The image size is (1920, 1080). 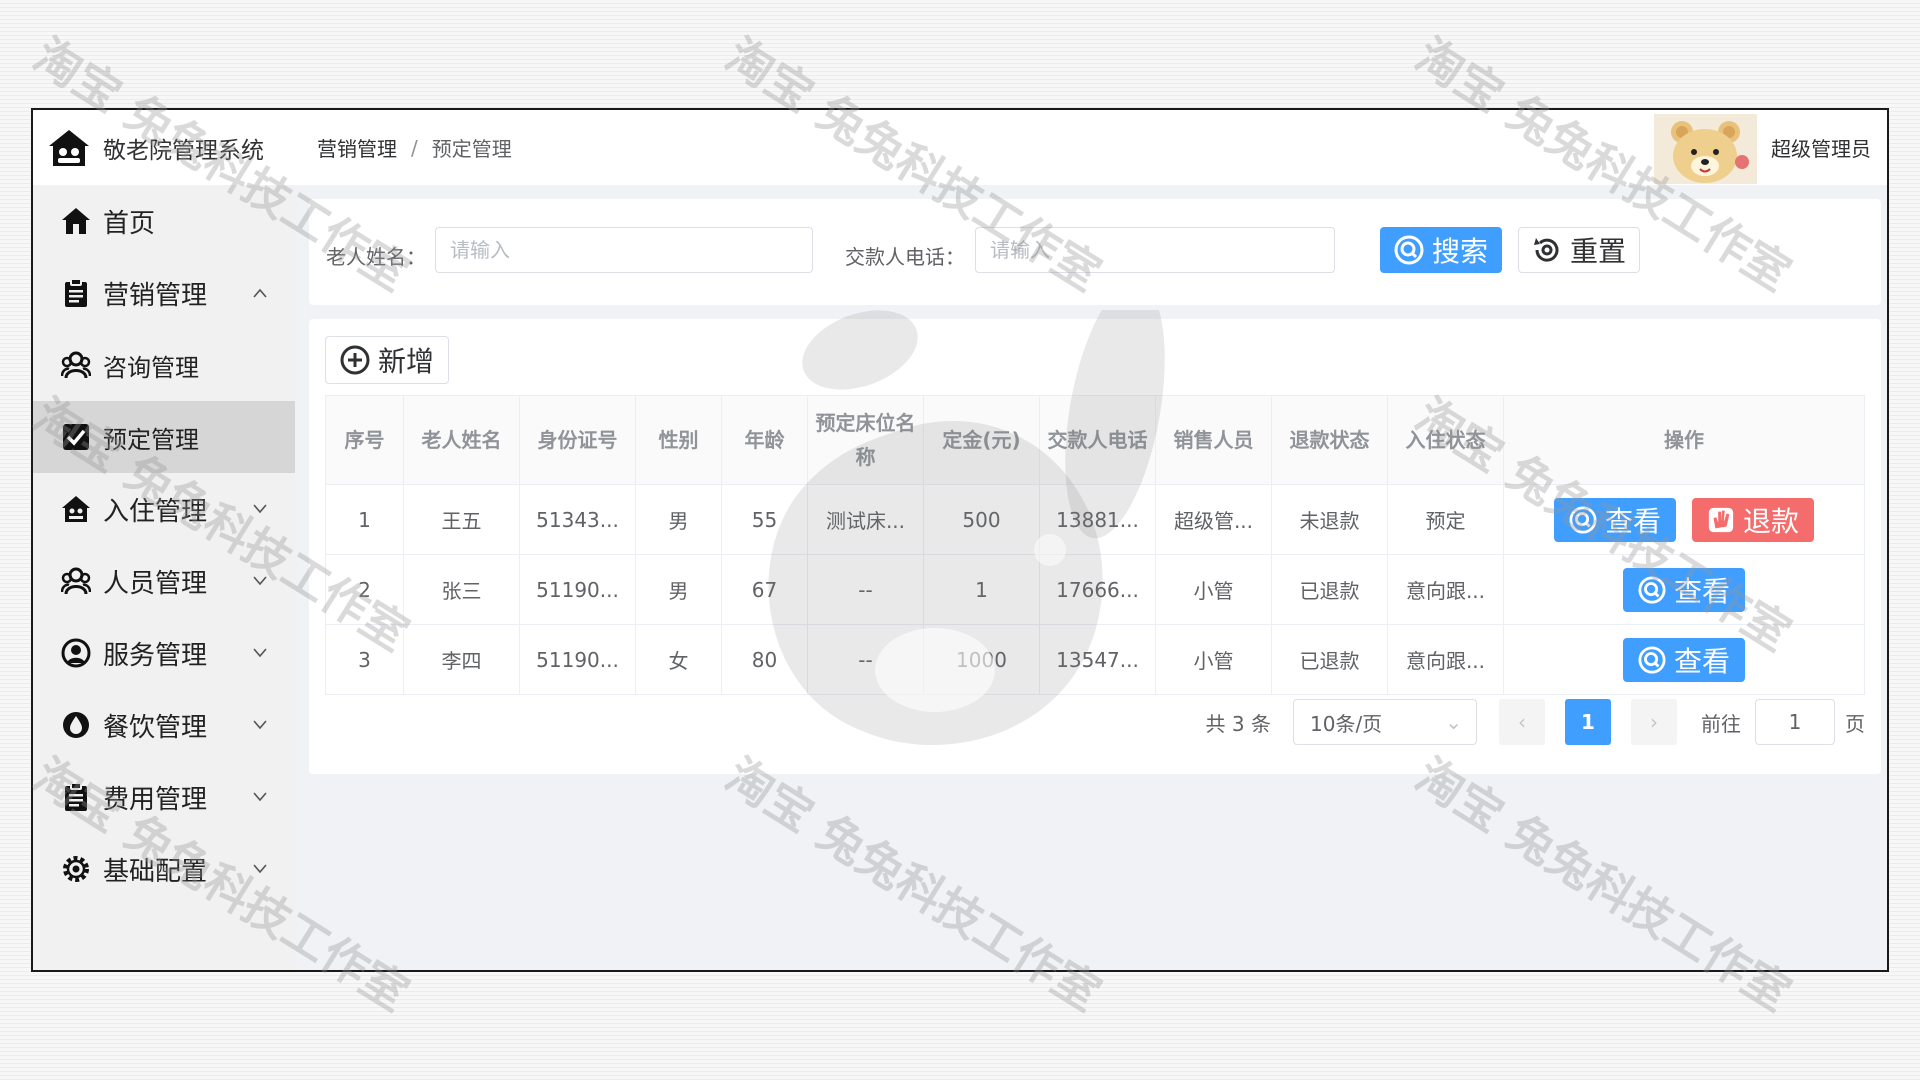 I want to click on table-cell: 已退款, so click(x=1329, y=589).